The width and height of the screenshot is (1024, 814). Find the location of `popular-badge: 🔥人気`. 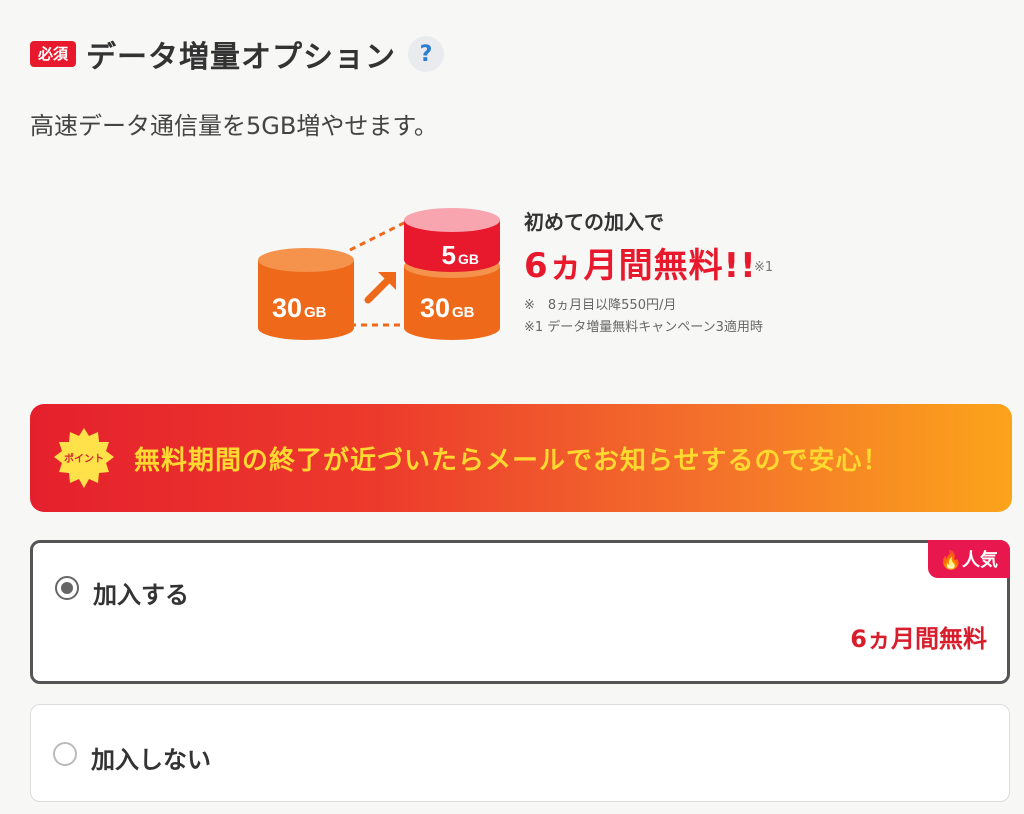

popular-badge: 🔥人気 is located at coordinates (968, 559).